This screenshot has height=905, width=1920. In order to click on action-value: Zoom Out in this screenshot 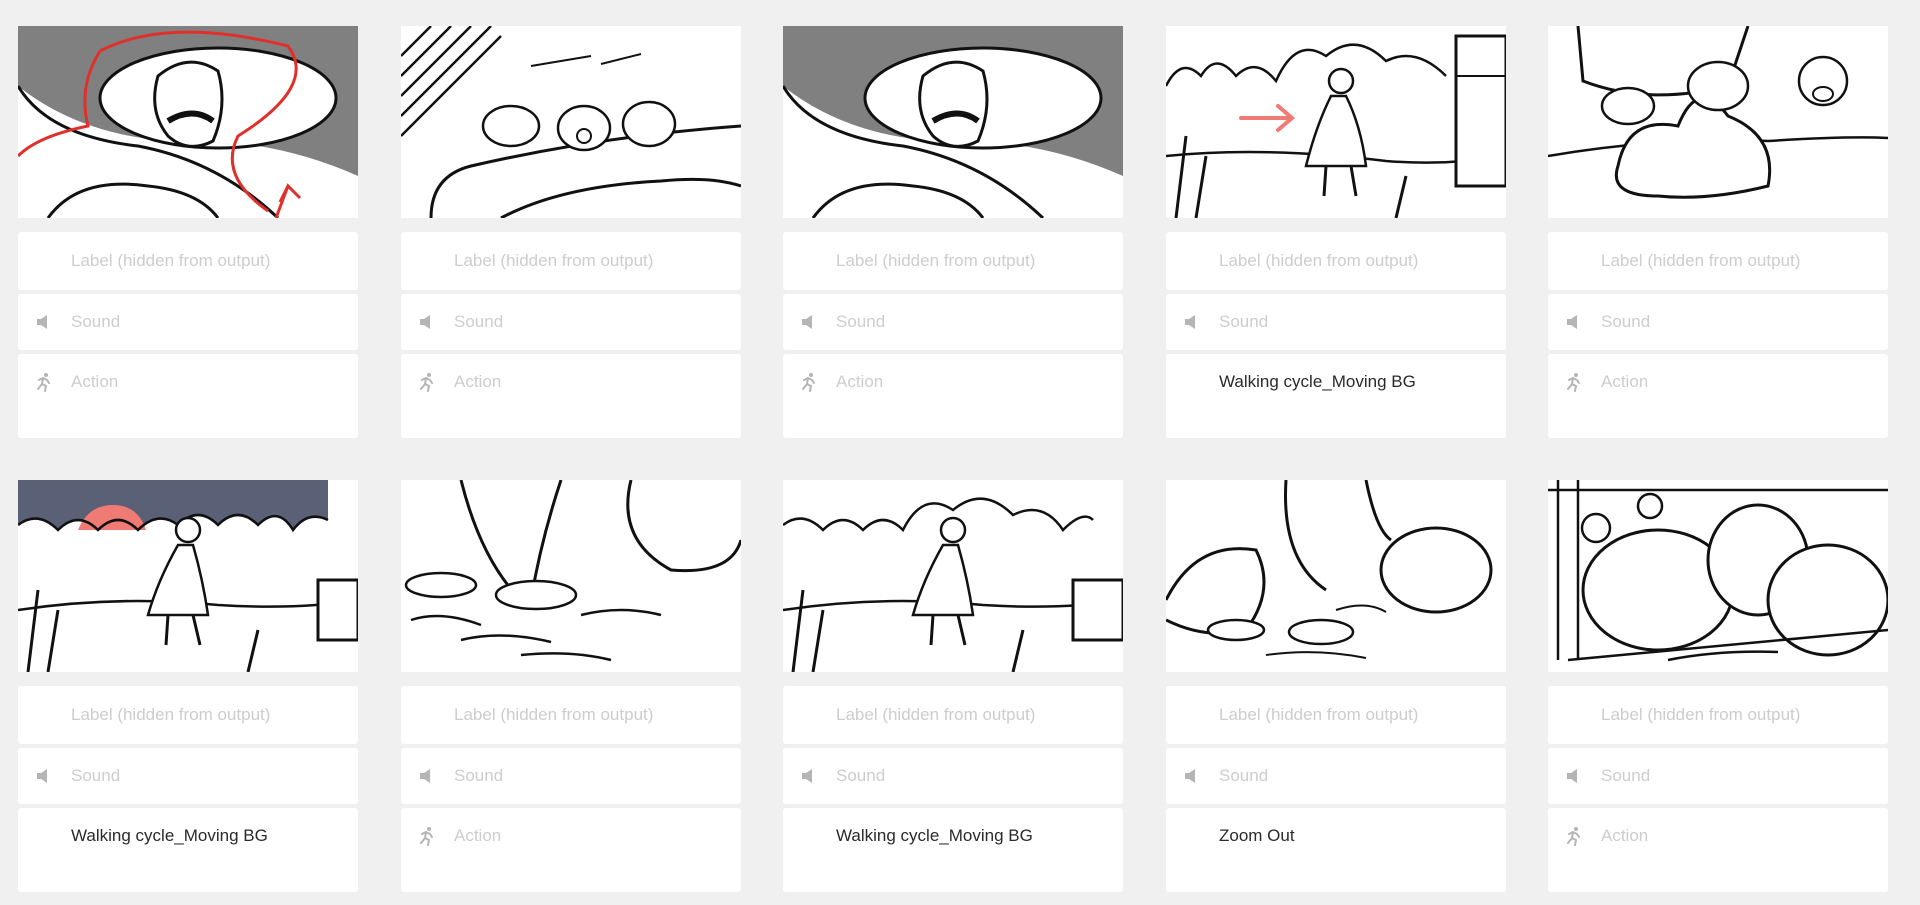, I will do `click(1257, 835)`.